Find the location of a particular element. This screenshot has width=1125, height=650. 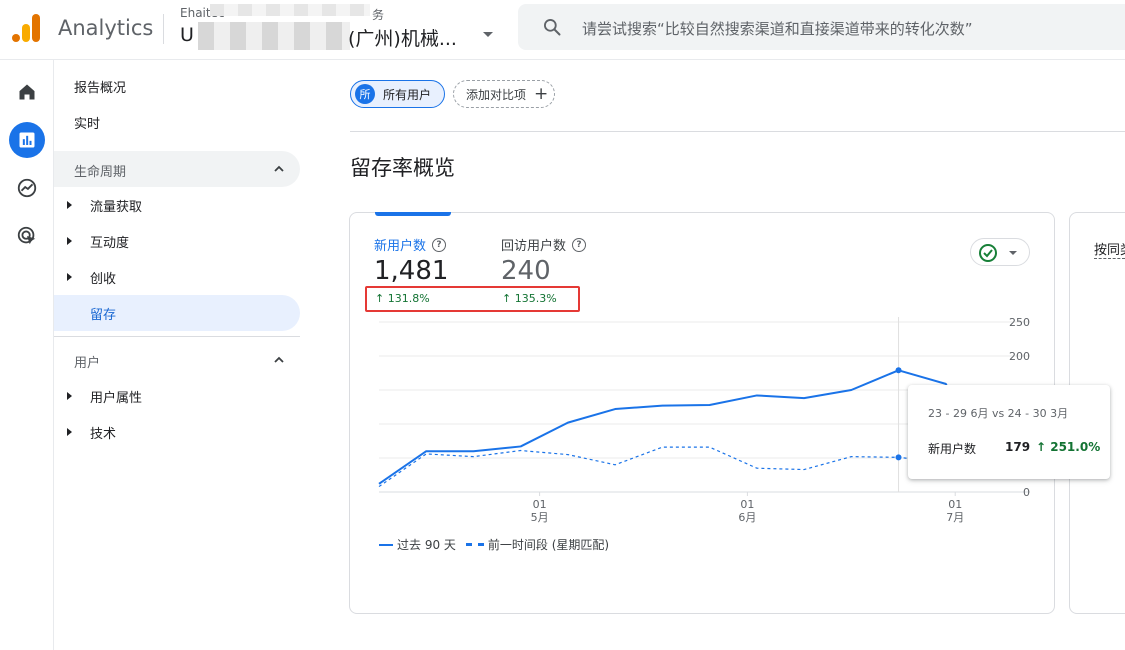

nav-section-label: 用户 is located at coordinates (87, 363).